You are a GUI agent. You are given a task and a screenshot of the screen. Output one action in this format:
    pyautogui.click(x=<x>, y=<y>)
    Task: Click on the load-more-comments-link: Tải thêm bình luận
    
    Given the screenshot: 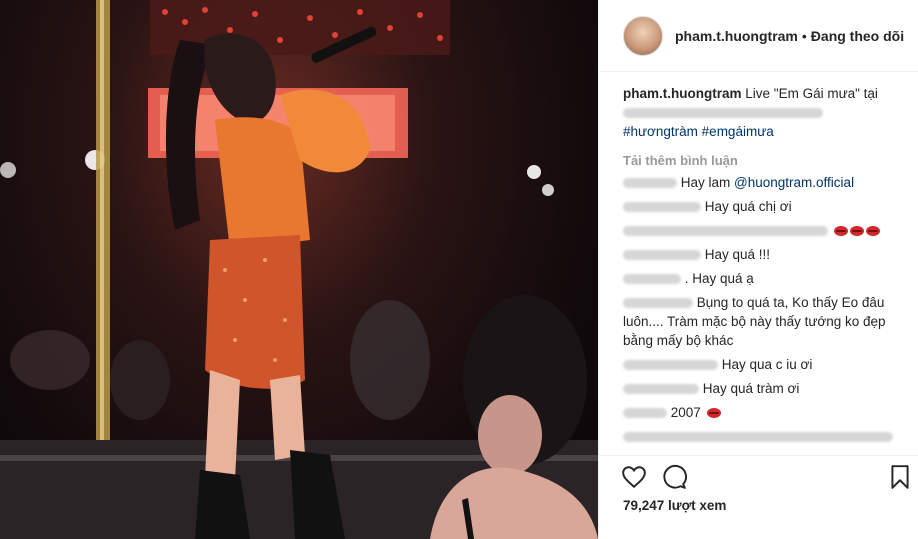 What is the action you would take?
    pyautogui.click(x=763, y=160)
    